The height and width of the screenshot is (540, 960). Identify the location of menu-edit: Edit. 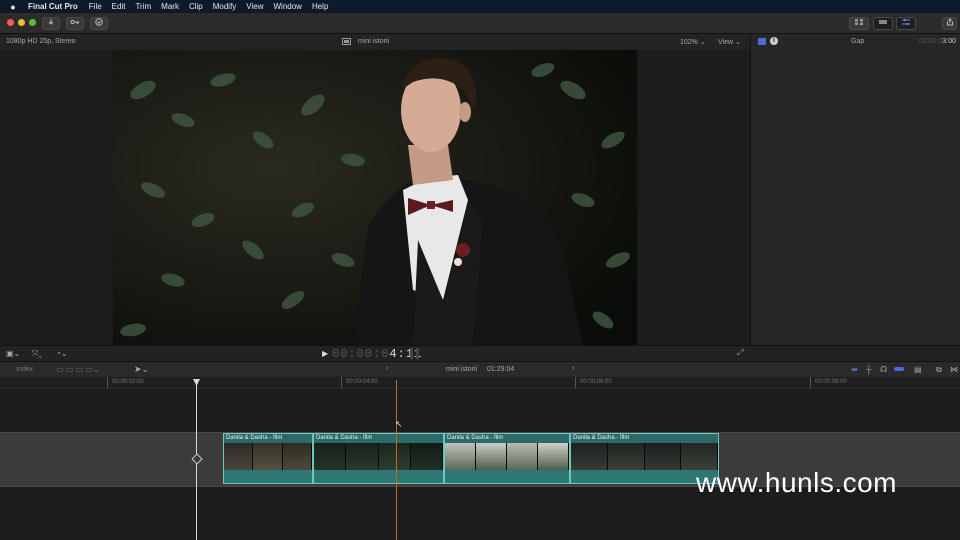
(119, 6).